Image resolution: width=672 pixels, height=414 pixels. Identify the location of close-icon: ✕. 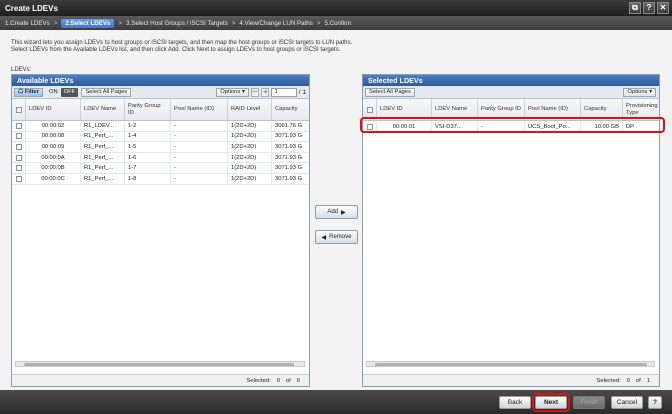
(663, 8).